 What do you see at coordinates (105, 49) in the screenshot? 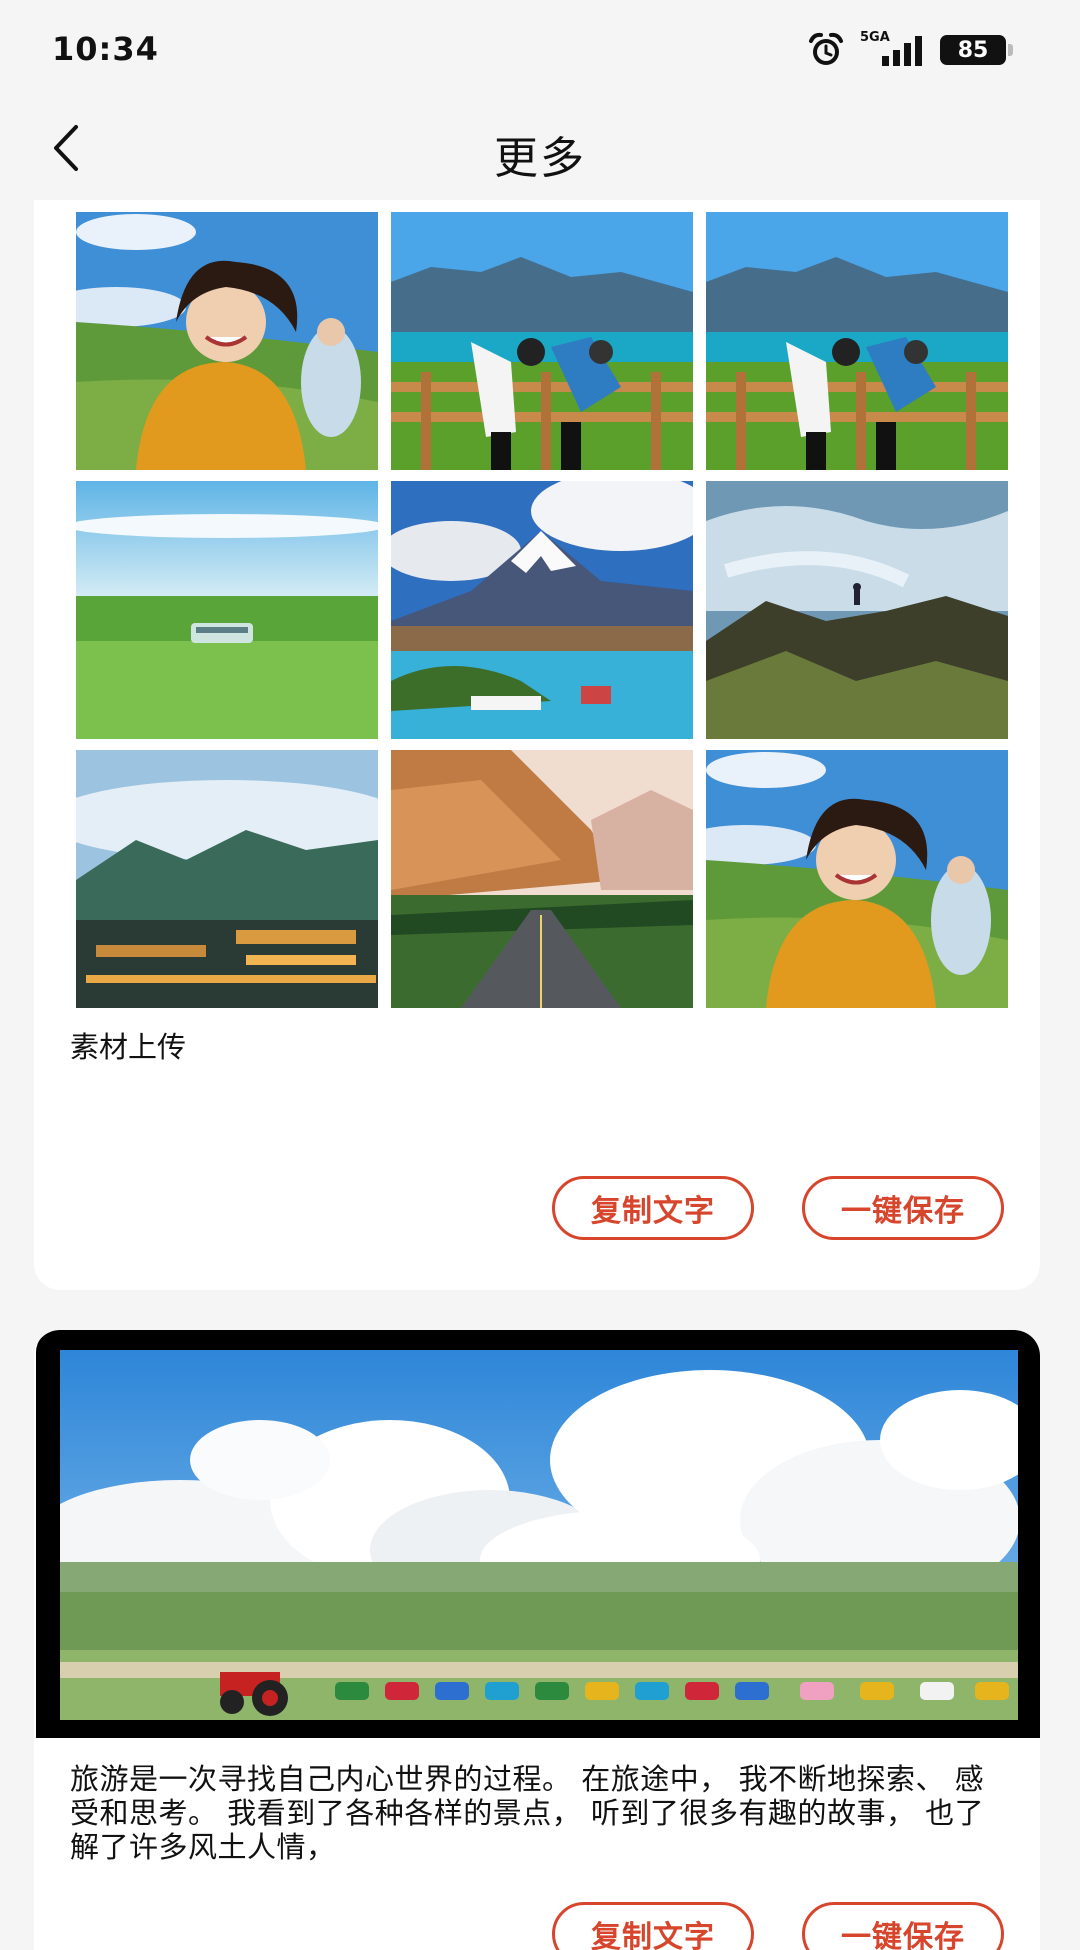
I see `status-time: 10:34` at bounding box center [105, 49].